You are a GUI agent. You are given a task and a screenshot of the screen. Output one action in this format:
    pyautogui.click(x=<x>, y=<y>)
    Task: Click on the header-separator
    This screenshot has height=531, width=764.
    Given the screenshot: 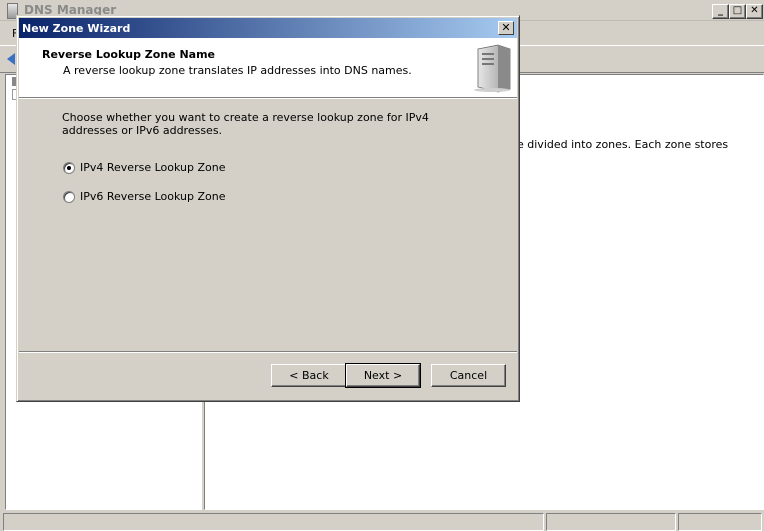 What is the action you would take?
    pyautogui.click(x=268, y=98)
    